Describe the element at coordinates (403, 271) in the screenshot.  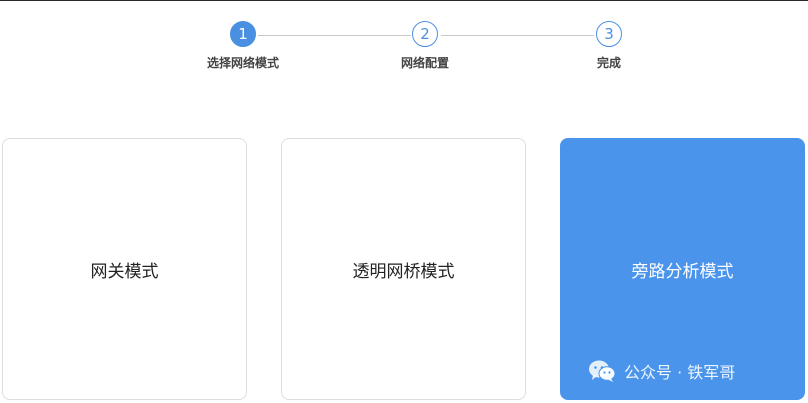
I see `mode-card-label: 透明网桥模式` at that location.